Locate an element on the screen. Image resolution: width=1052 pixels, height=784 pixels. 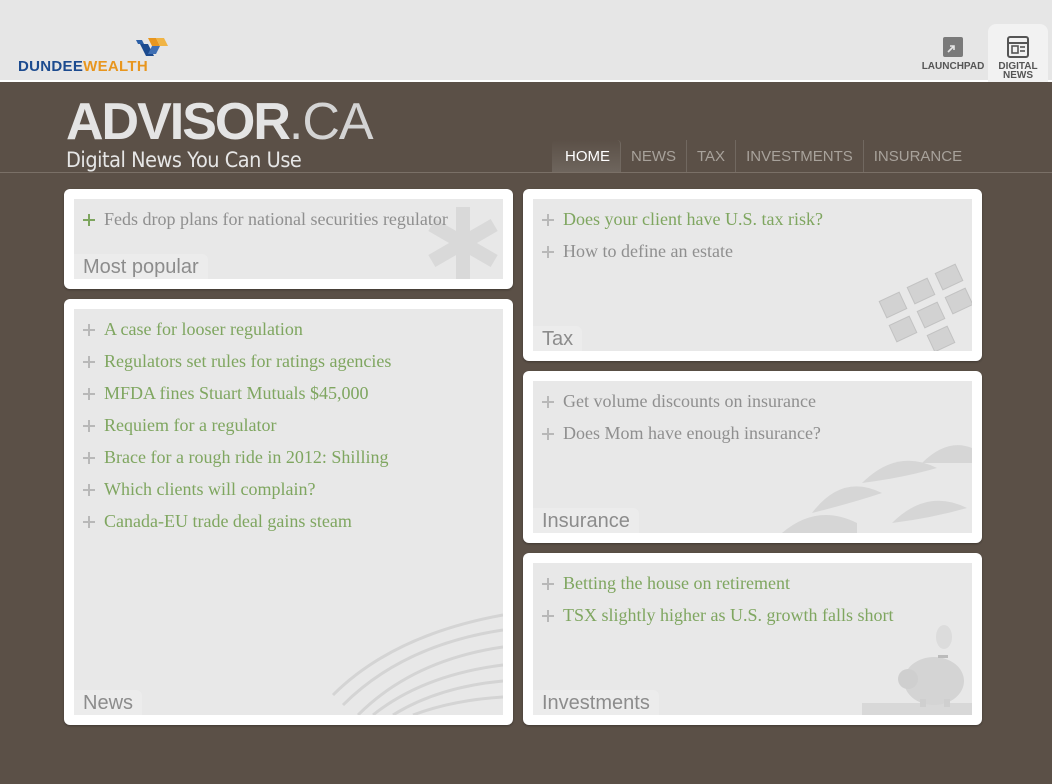
nav-item-home: HOME is located at coordinates (586, 156).